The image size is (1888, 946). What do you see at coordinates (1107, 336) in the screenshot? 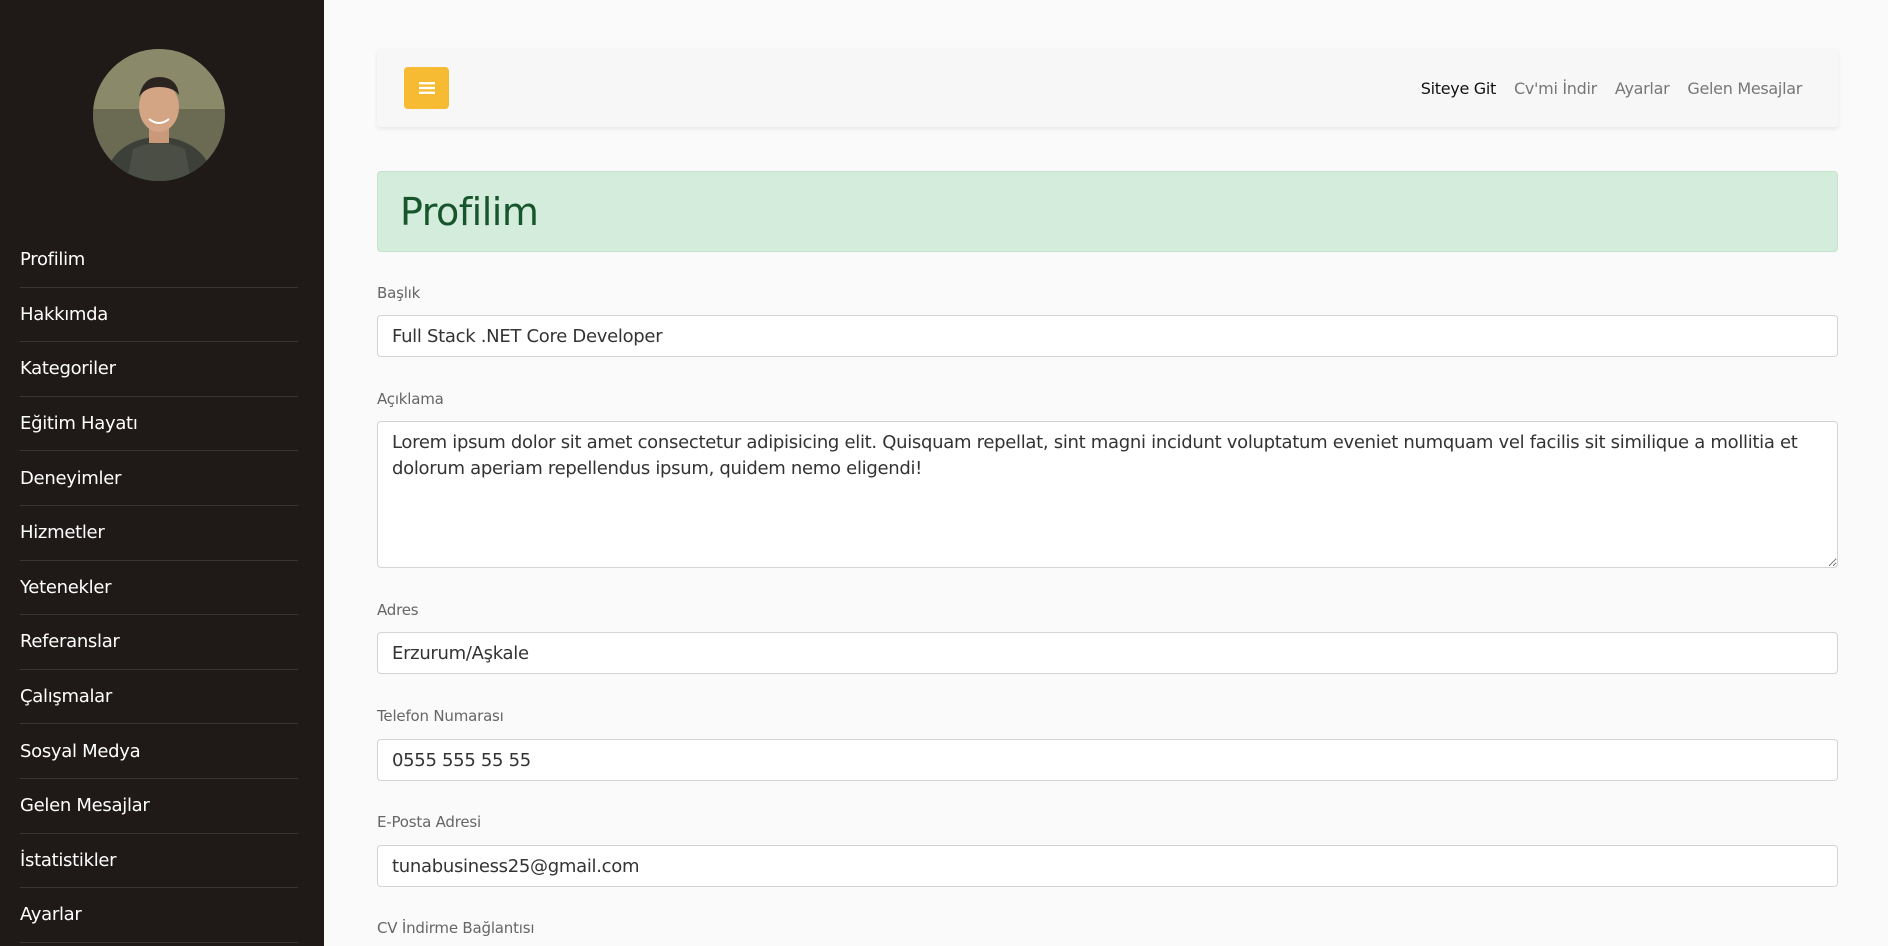
I see `baslik-input` at bounding box center [1107, 336].